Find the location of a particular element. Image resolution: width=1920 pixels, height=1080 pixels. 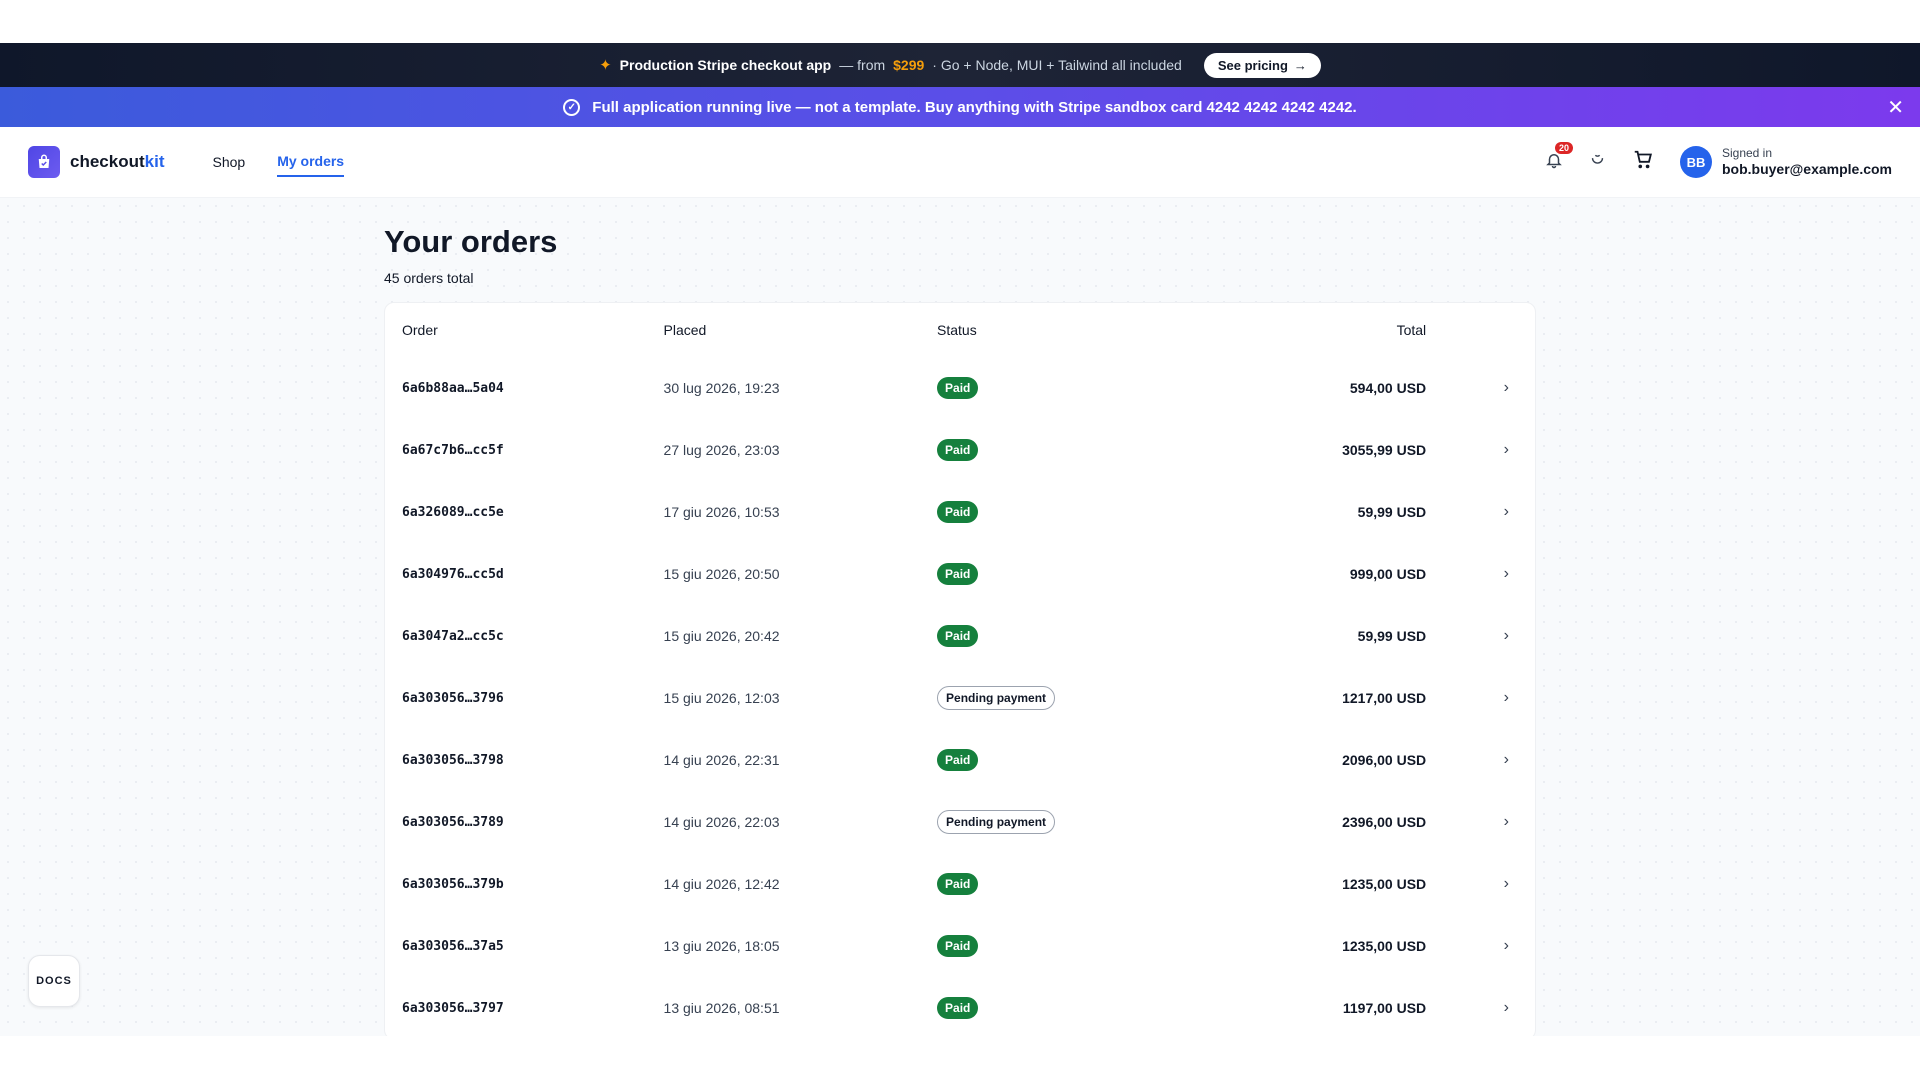

order-total: 1197,00 USD is located at coordinates (1384, 1008).